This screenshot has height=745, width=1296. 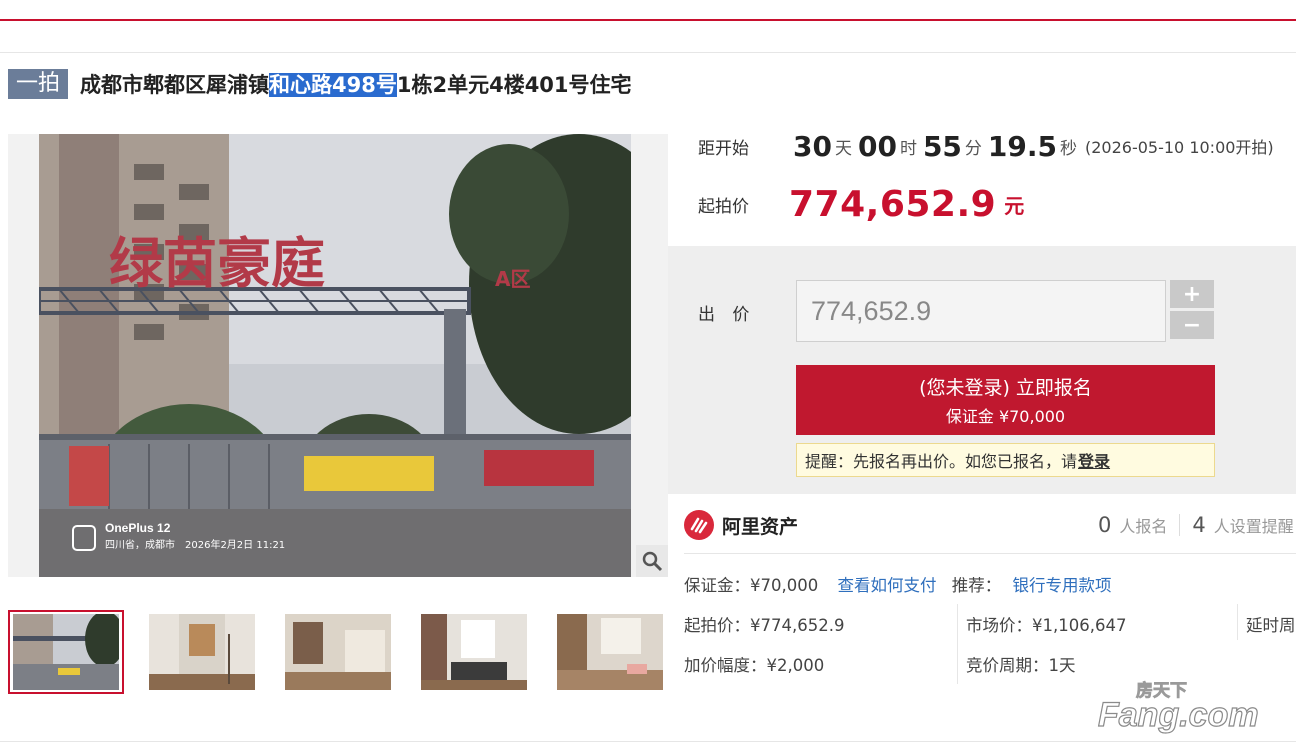 What do you see at coordinates (1192, 294) in the screenshot?
I see `increase-bid-button: +` at bounding box center [1192, 294].